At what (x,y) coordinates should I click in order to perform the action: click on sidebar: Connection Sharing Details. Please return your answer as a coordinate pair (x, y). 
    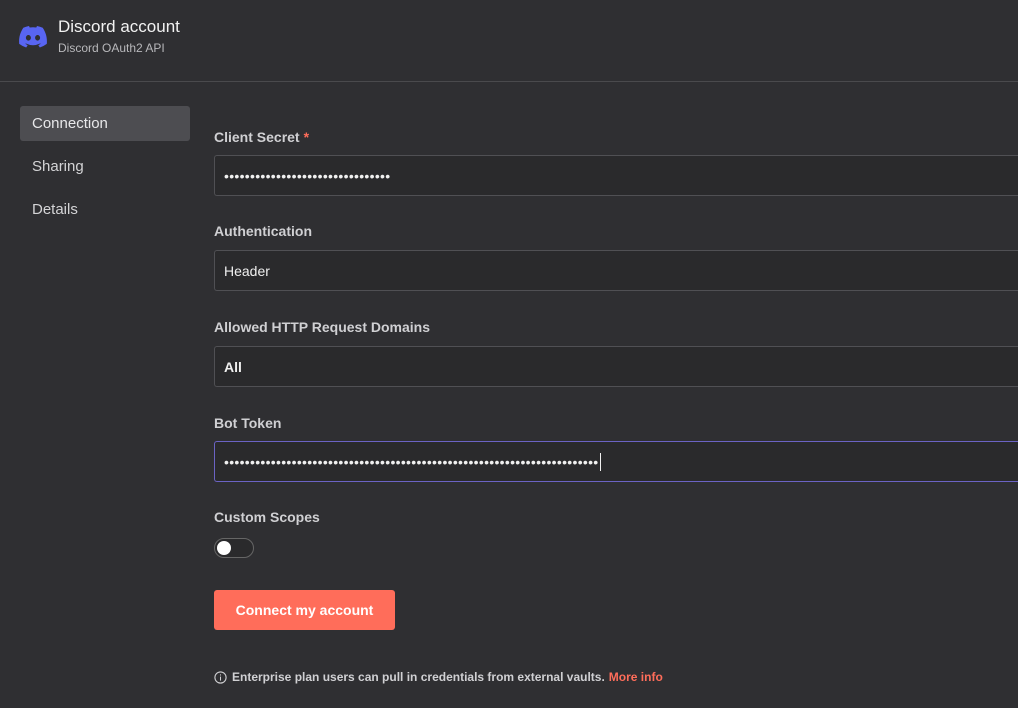
    Looking at the image, I should click on (105, 170).